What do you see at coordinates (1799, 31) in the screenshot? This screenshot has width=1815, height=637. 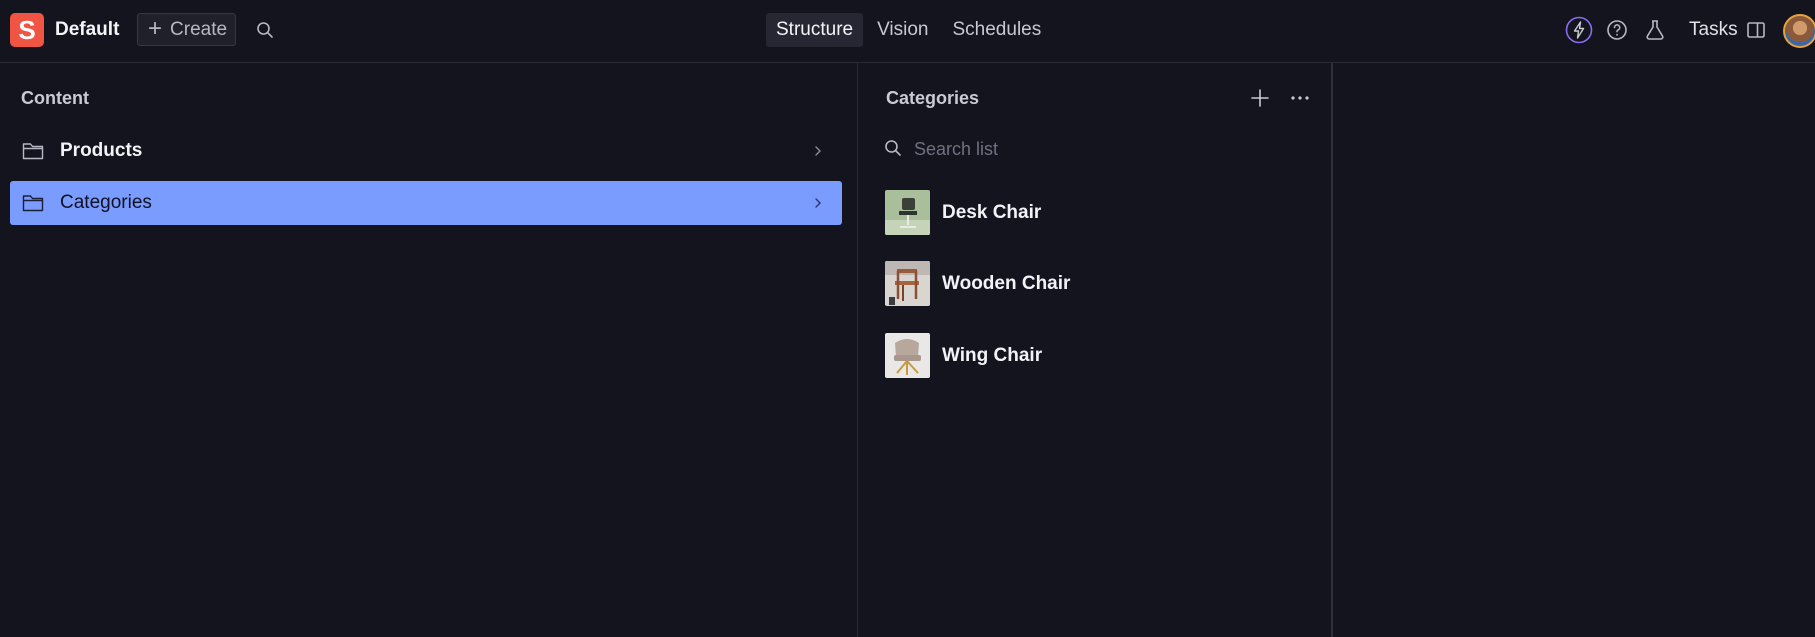 I see `user-avatar` at bounding box center [1799, 31].